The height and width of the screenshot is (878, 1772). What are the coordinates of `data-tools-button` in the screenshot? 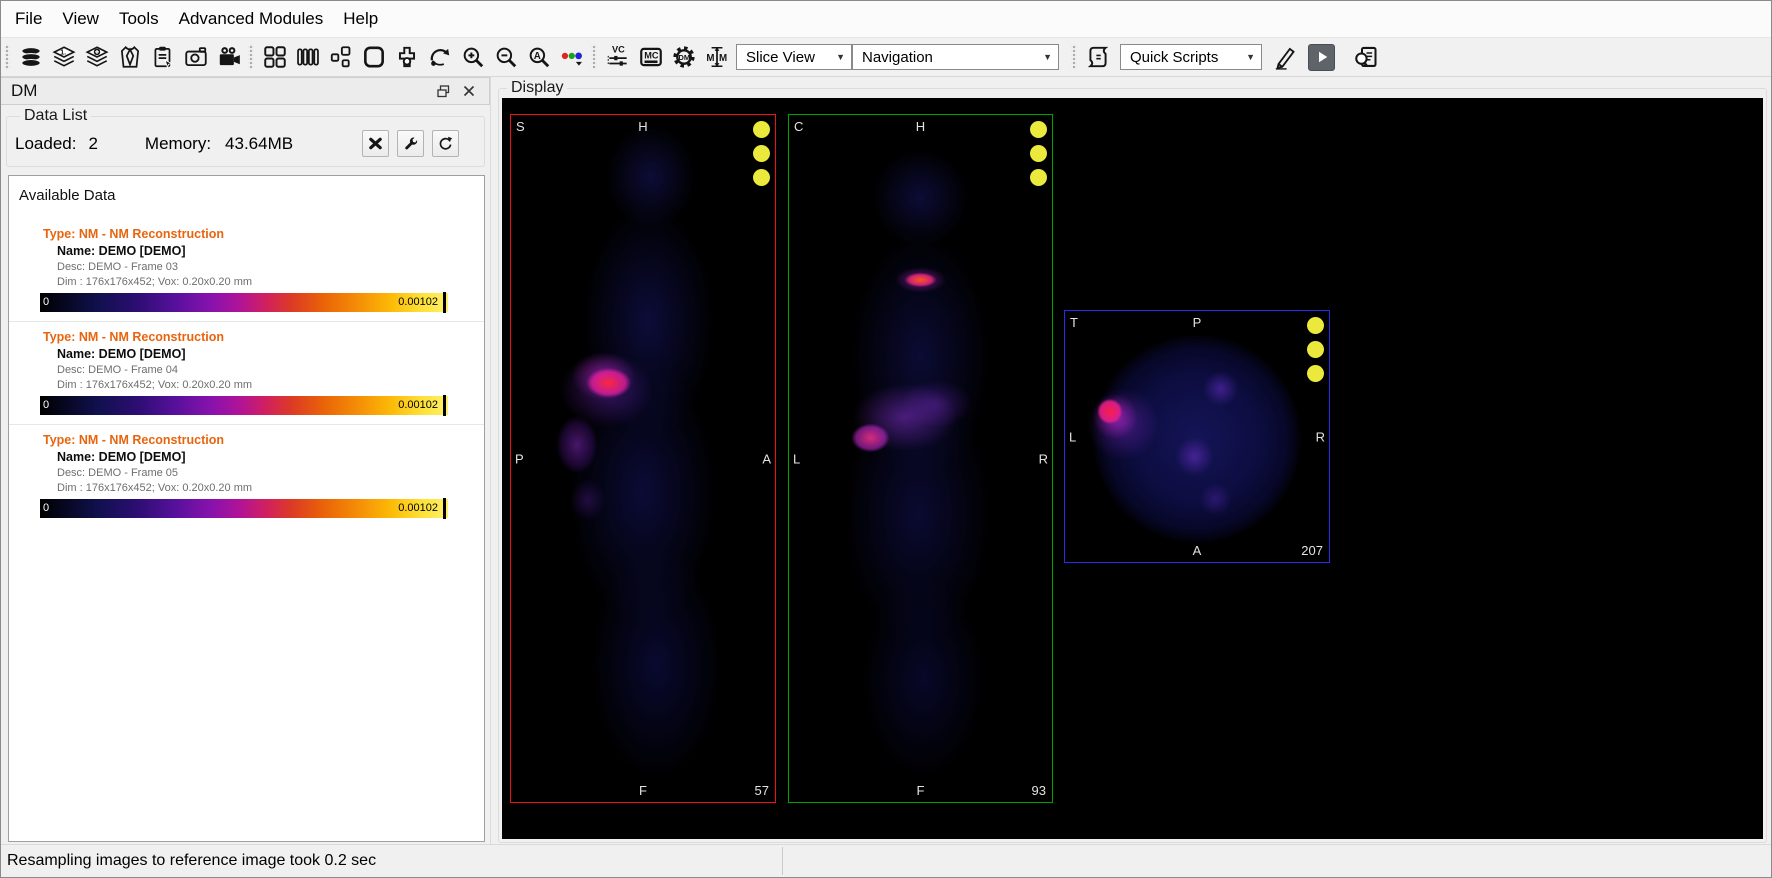 It's located at (410, 143).